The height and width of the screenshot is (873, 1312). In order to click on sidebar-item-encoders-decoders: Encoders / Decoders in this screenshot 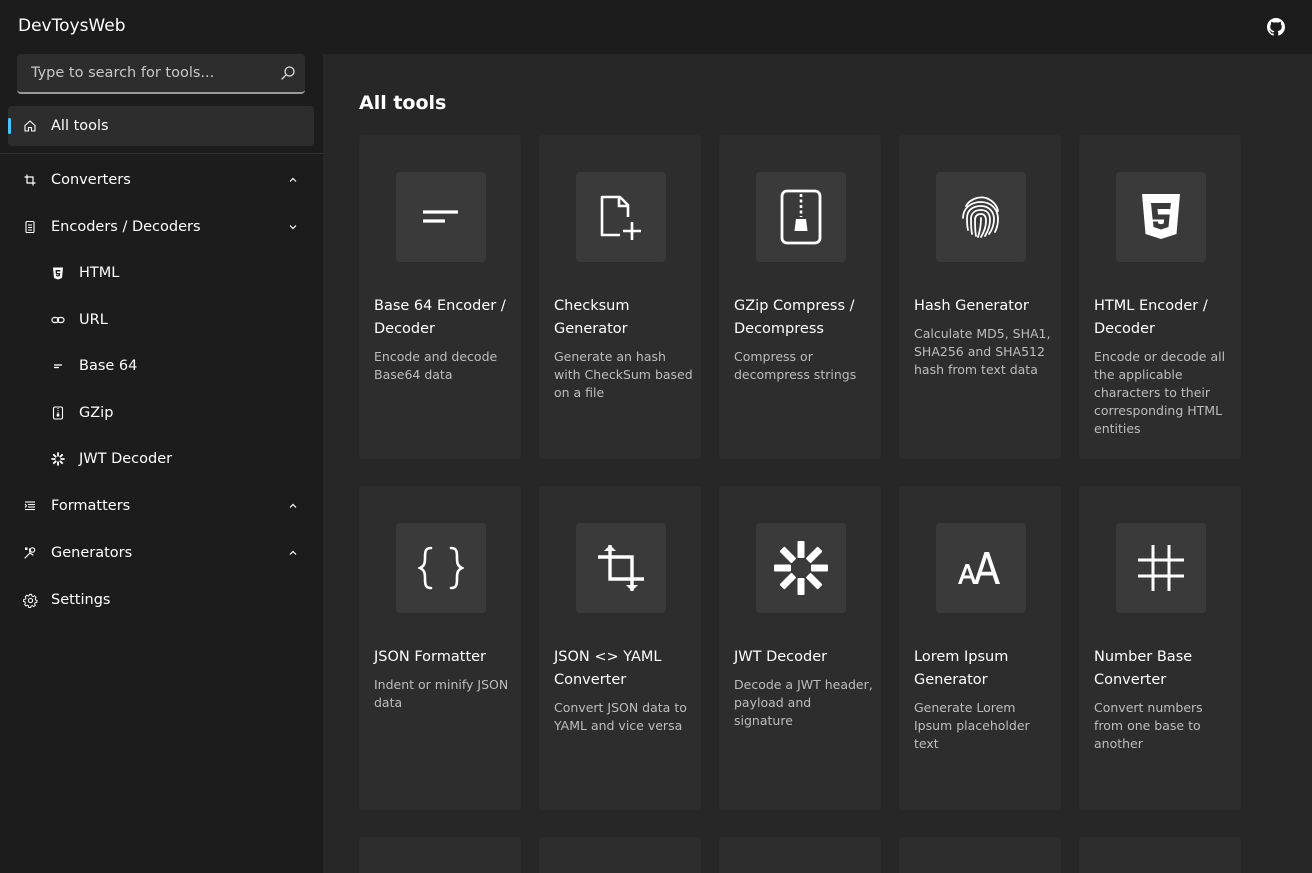, I will do `click(161, 227)`.